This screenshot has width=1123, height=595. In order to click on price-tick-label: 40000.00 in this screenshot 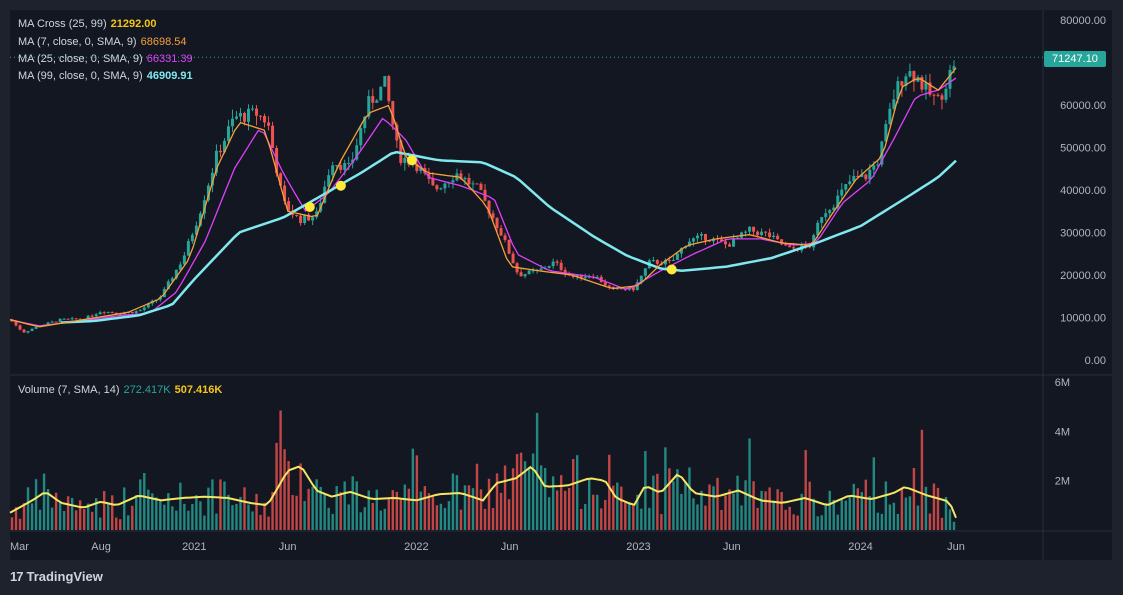, I will do `click(1083, 191)`.